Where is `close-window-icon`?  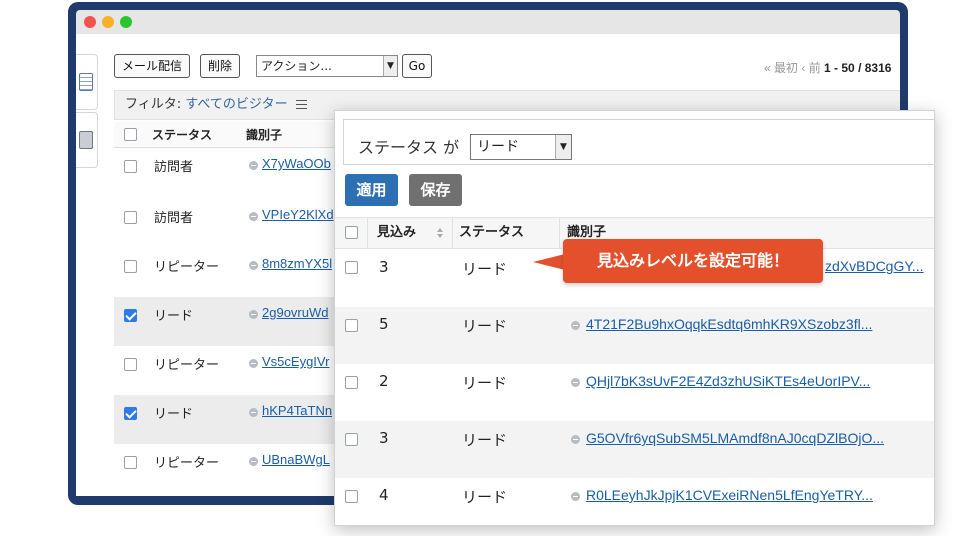
close-window-icon is located at coordinates (90, 22).